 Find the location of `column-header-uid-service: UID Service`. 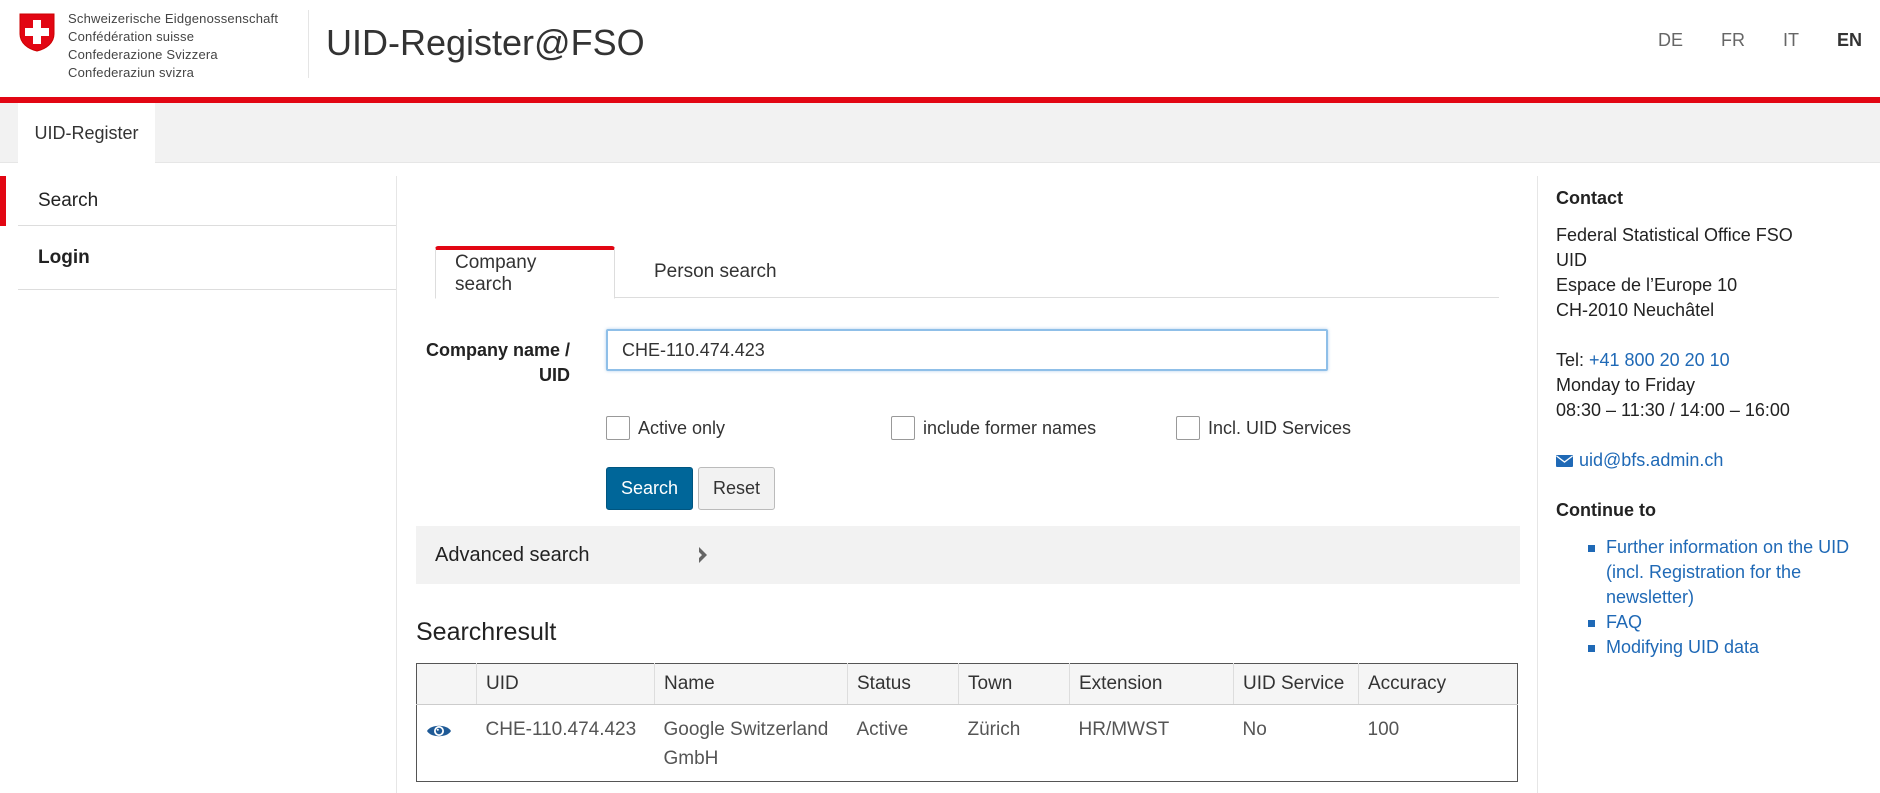

column-header-uid-service: UID Service is located at coordinates (1296, 684).